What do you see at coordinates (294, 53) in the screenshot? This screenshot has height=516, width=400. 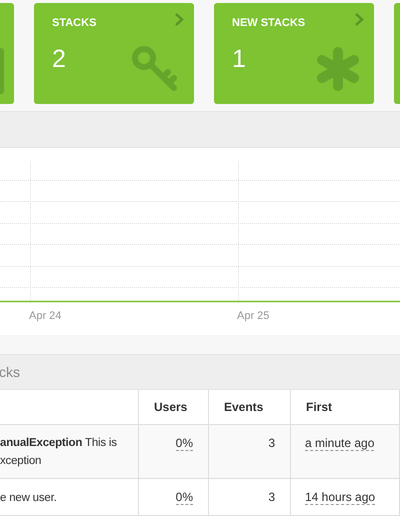 I see `stat-card: NEW STACKS 1` at bounding box center [294, 53].